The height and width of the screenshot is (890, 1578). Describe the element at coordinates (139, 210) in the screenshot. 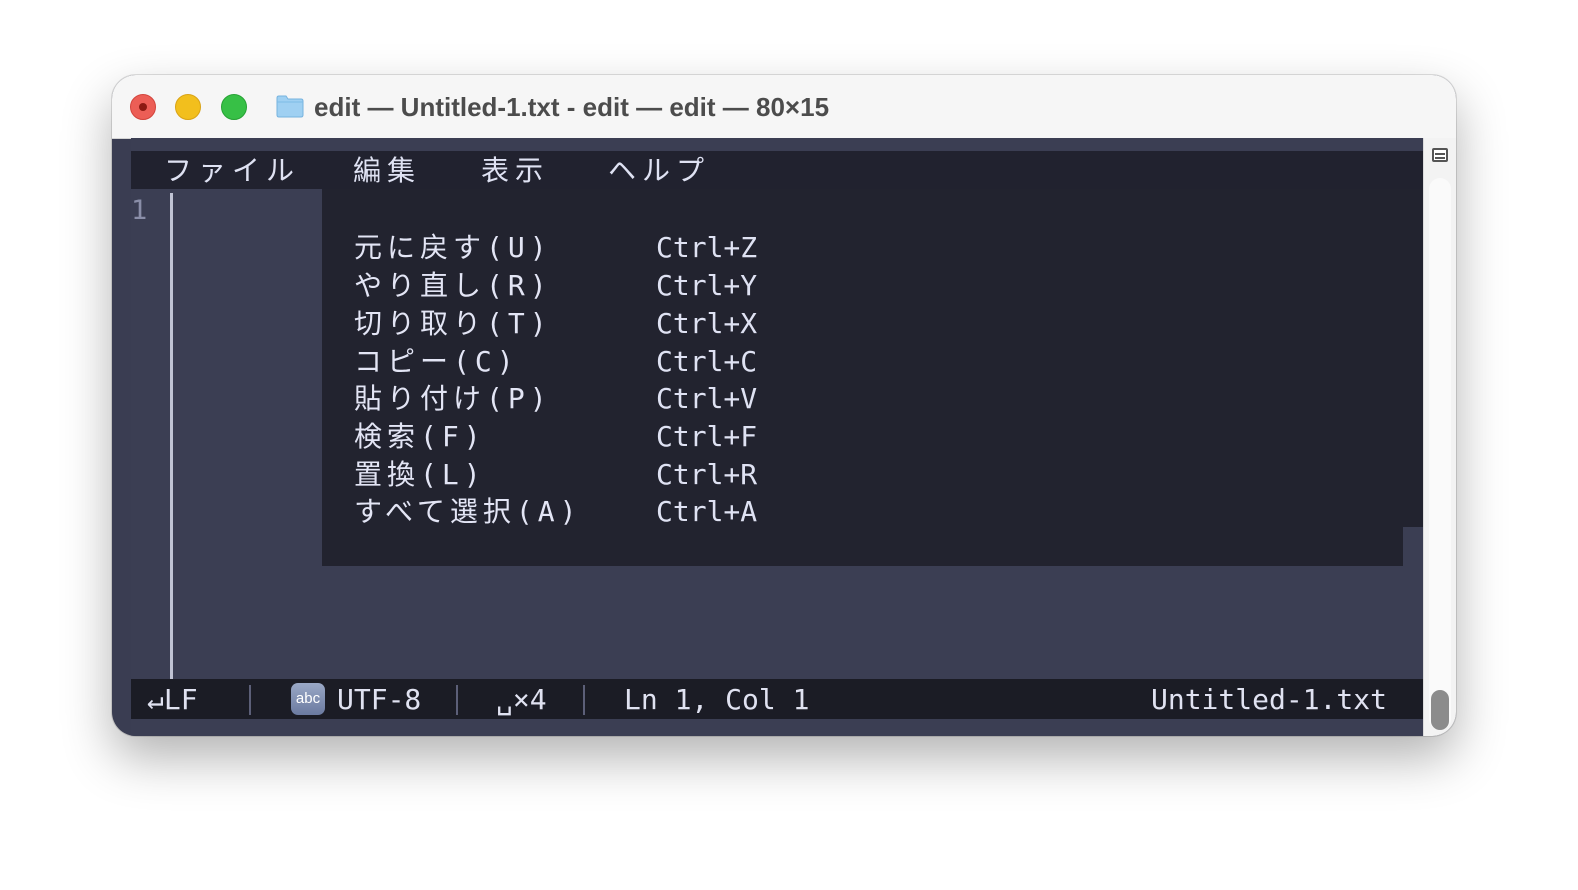

I see `line-number: 1` at that location.